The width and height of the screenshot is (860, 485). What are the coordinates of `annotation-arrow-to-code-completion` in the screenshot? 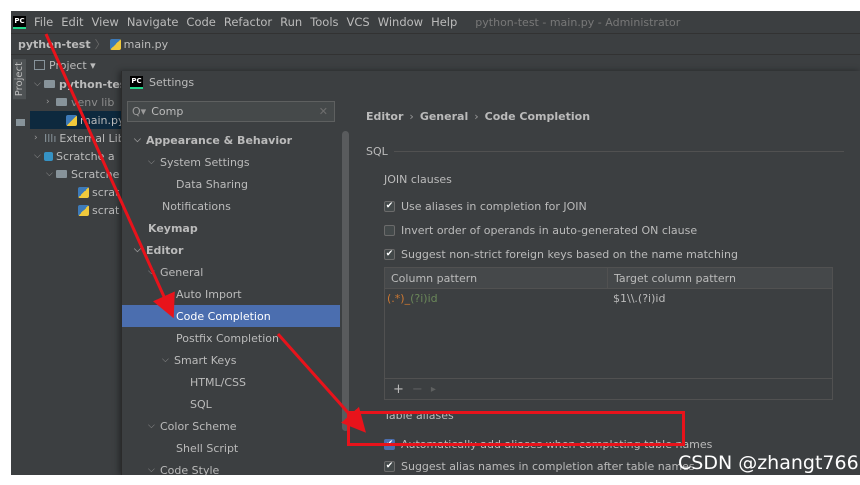 It's located at (109, 176).